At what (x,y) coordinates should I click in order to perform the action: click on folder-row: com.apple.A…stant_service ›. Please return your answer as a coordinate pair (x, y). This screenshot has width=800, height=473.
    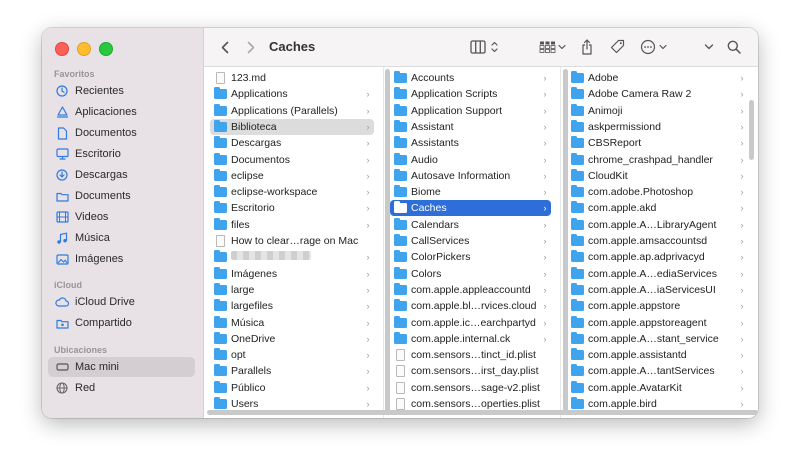
    Looking at the image, I should click on (657, 339).